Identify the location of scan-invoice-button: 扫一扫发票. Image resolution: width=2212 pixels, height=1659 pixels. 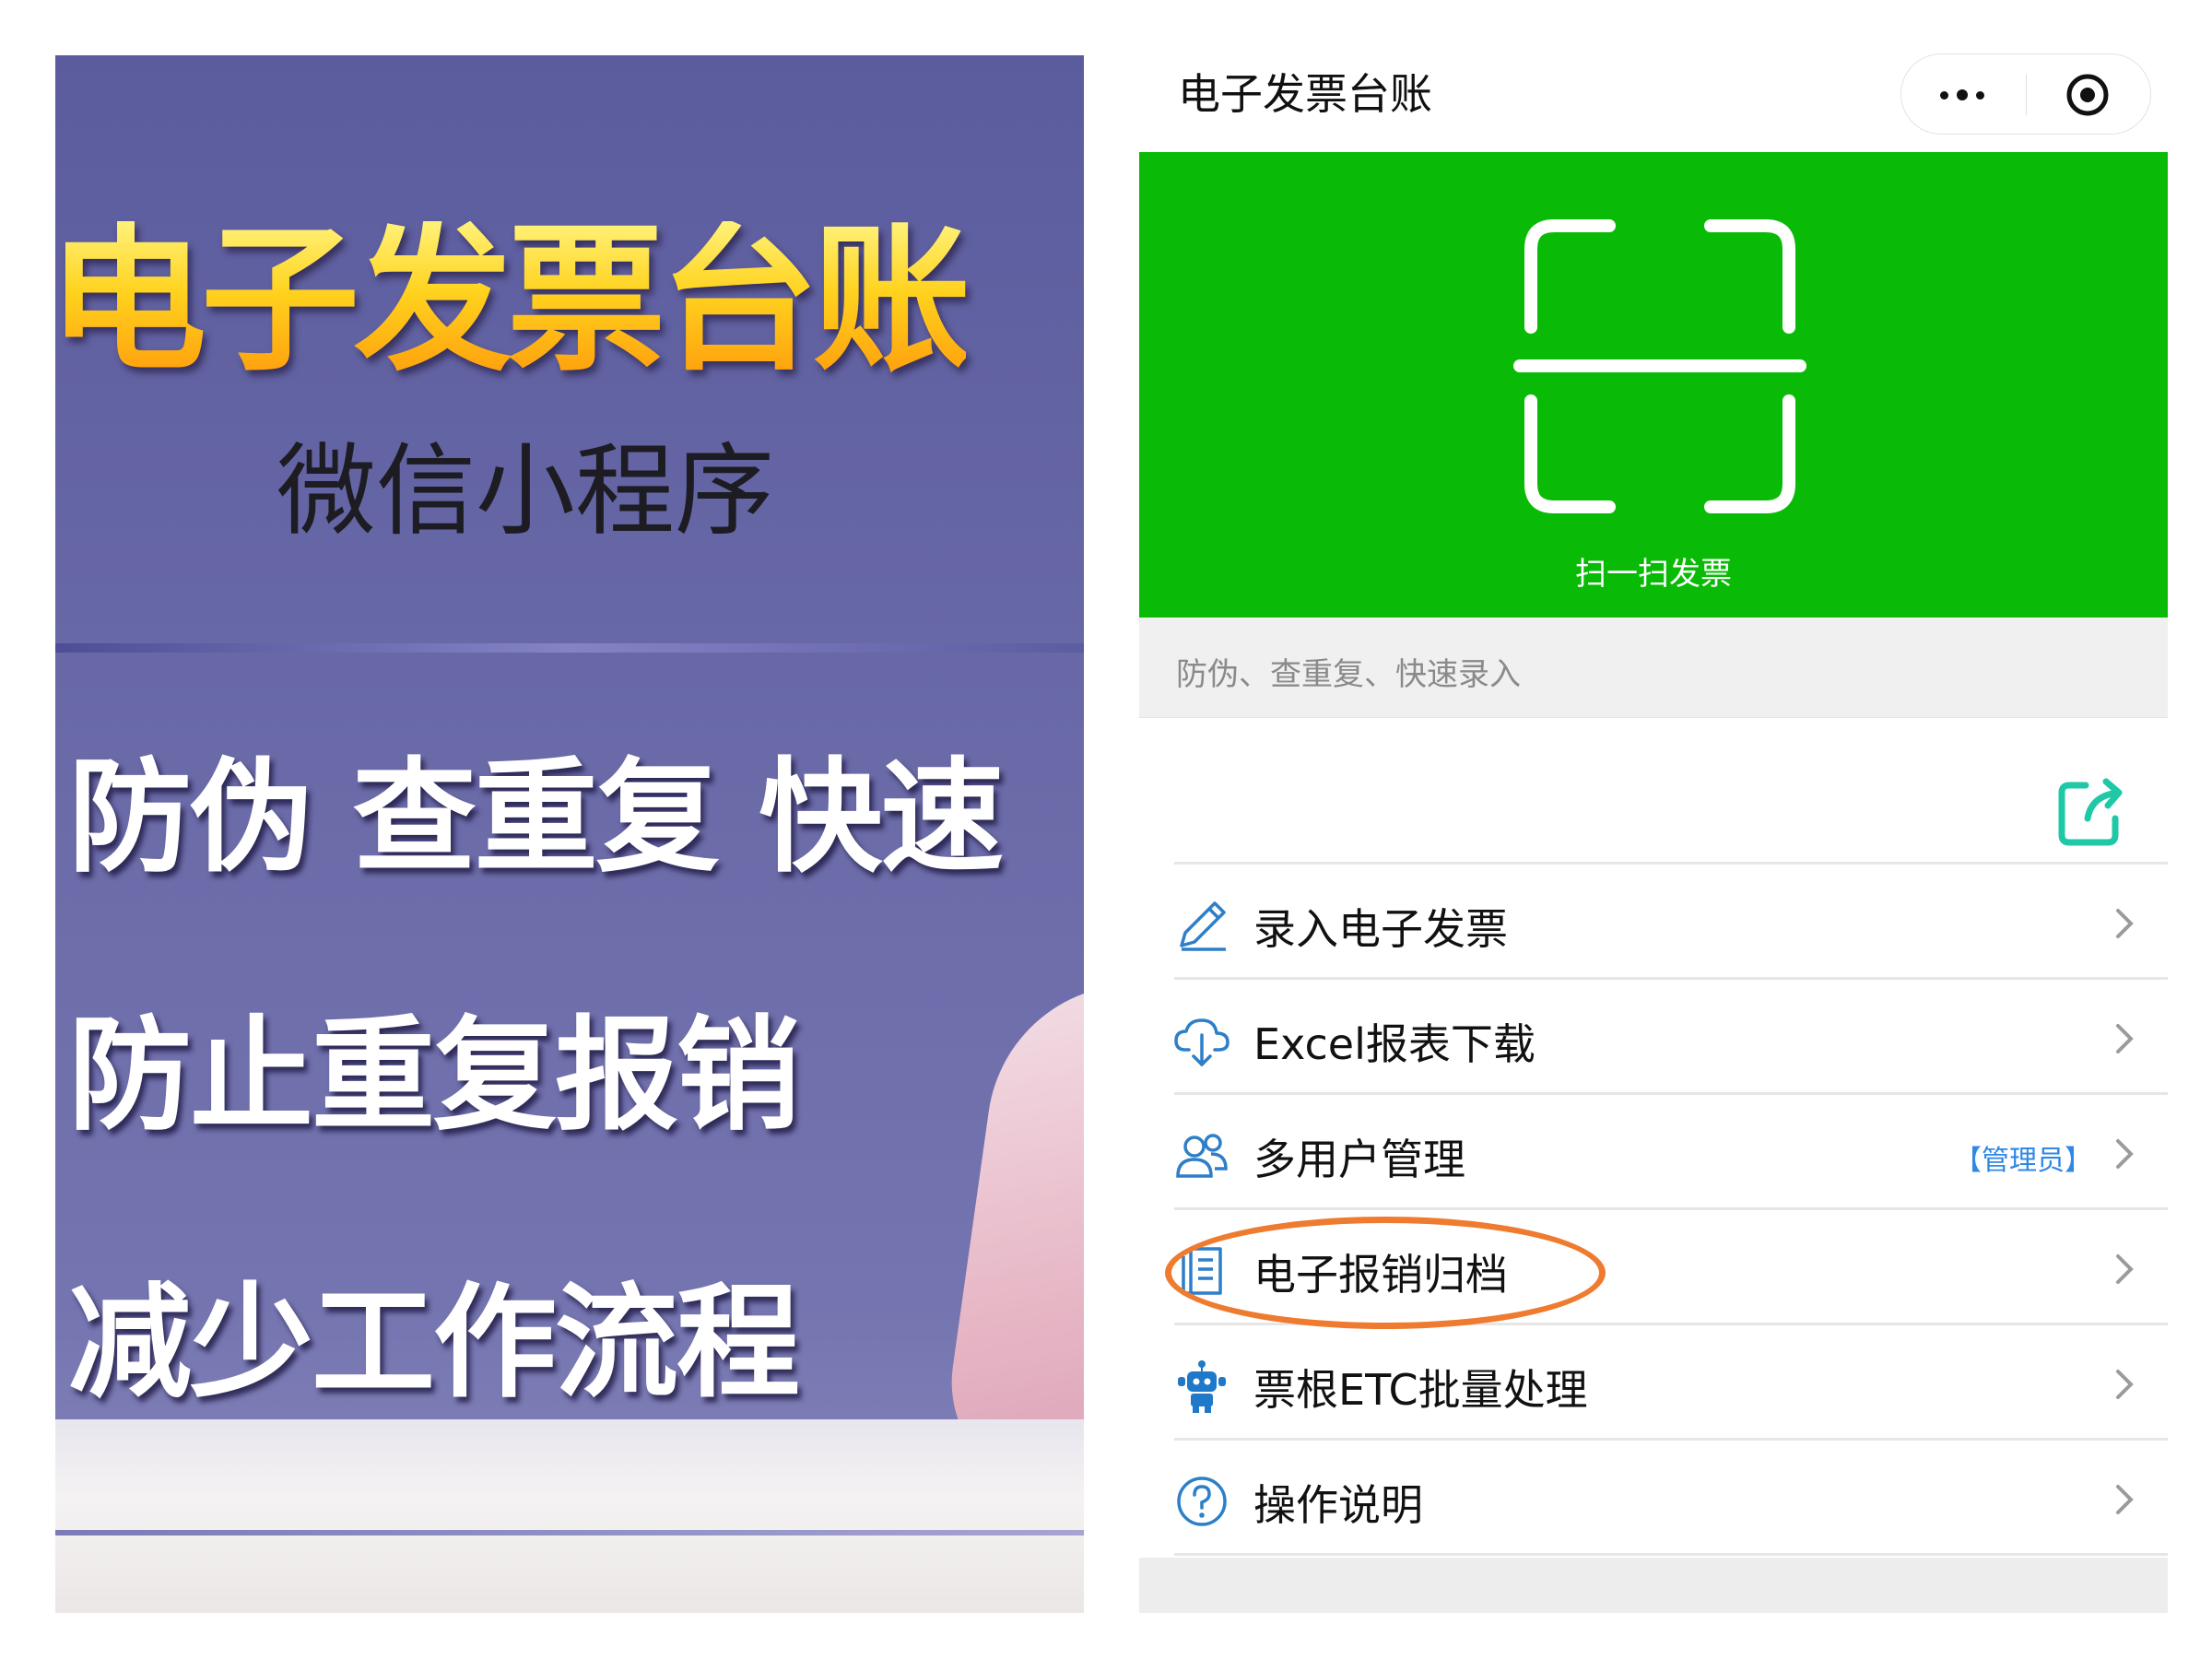
(1653, 385).